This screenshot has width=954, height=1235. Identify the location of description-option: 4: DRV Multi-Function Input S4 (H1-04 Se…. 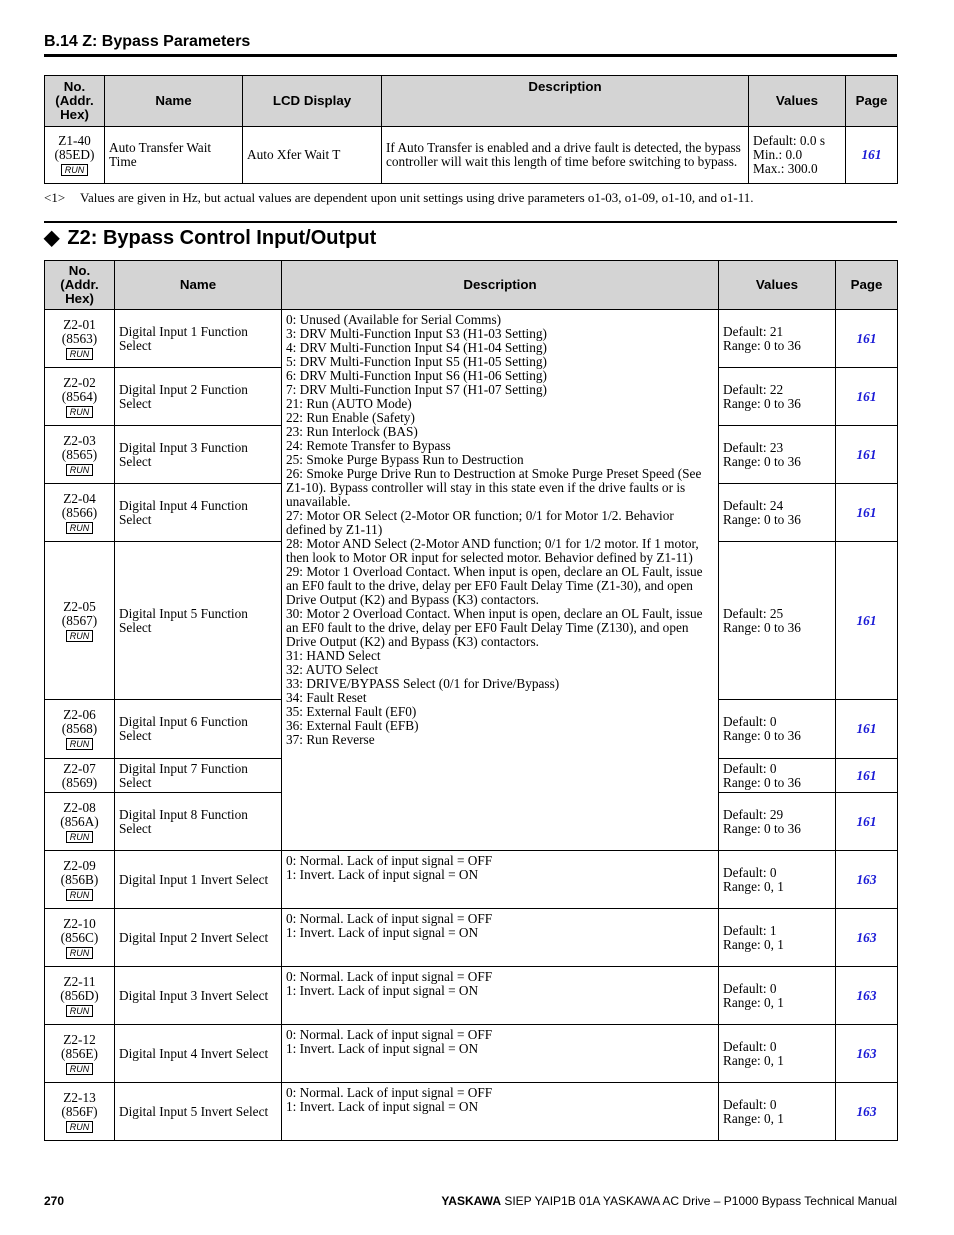
(416, 347).